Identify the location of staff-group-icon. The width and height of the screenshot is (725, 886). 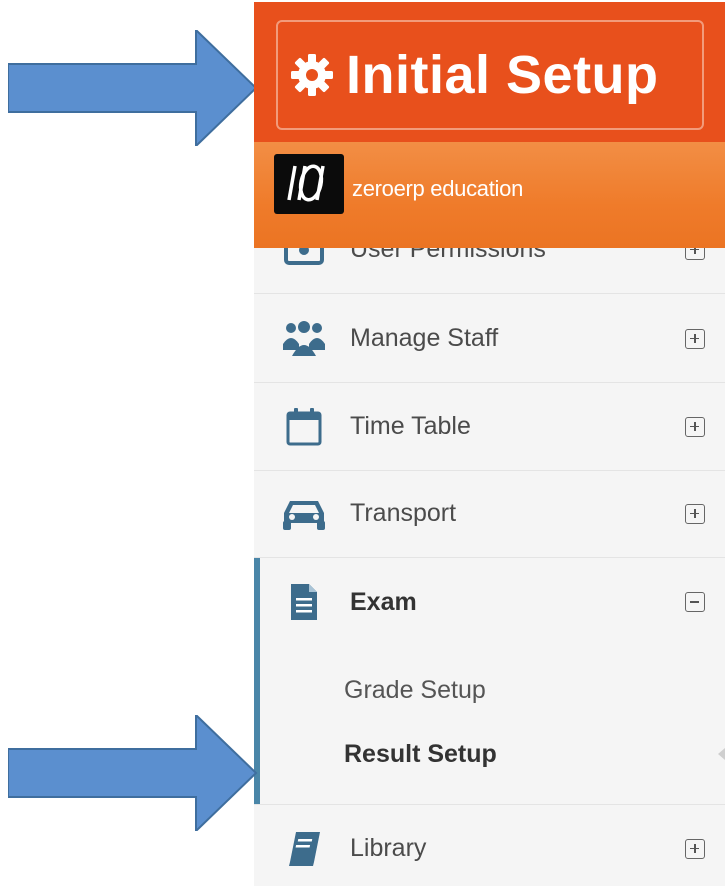
(304, 339).